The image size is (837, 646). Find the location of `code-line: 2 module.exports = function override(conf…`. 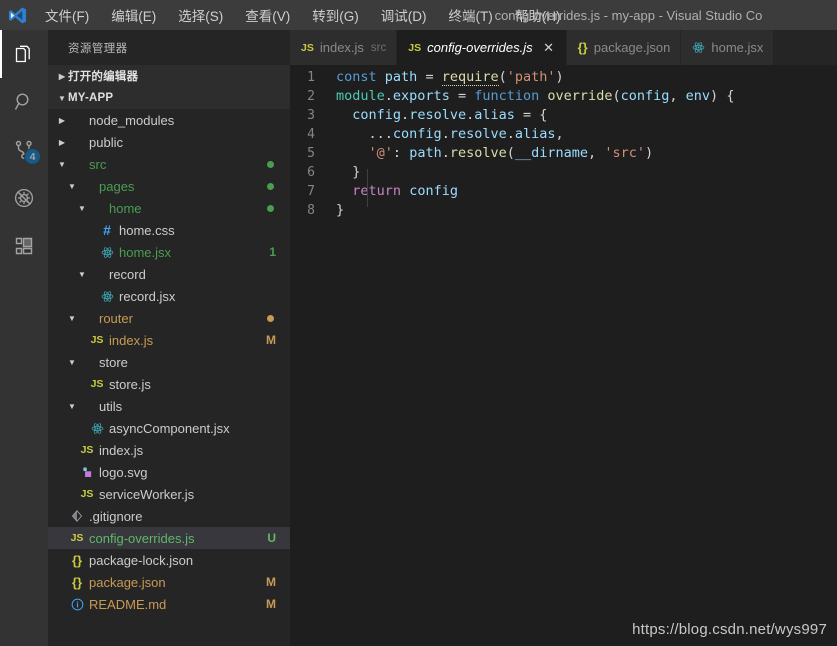

code-line: 2 module.exports = function override(conf… is located at coordinates (563, 96).